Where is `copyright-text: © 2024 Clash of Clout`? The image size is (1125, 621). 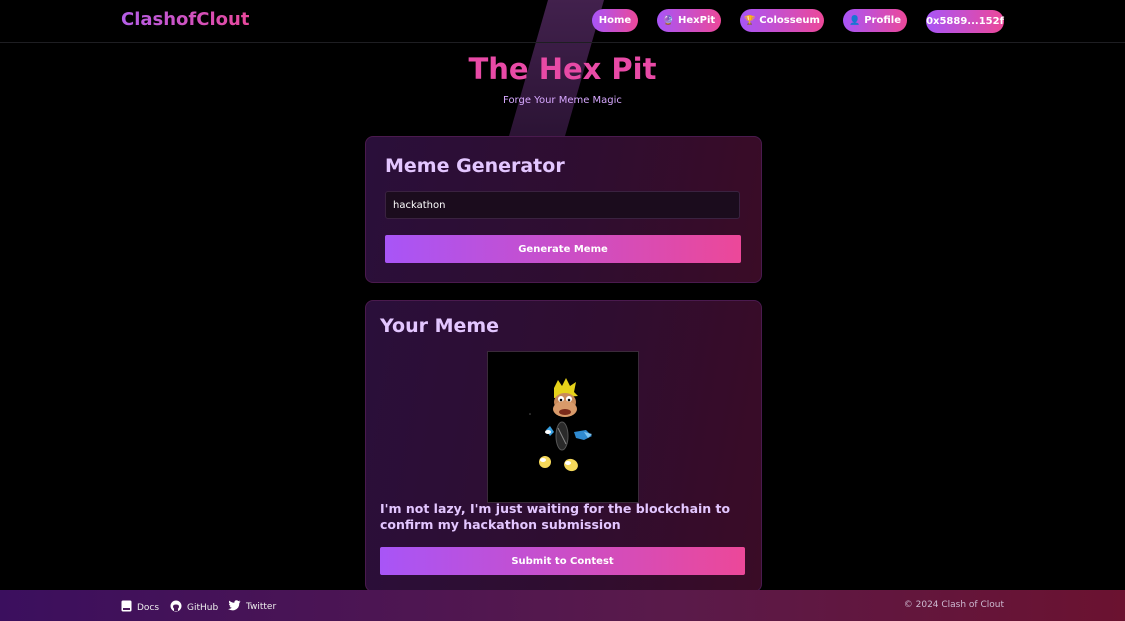
copyright-text: © 2024 Clash of Clout is located at coordinates (953, 605).